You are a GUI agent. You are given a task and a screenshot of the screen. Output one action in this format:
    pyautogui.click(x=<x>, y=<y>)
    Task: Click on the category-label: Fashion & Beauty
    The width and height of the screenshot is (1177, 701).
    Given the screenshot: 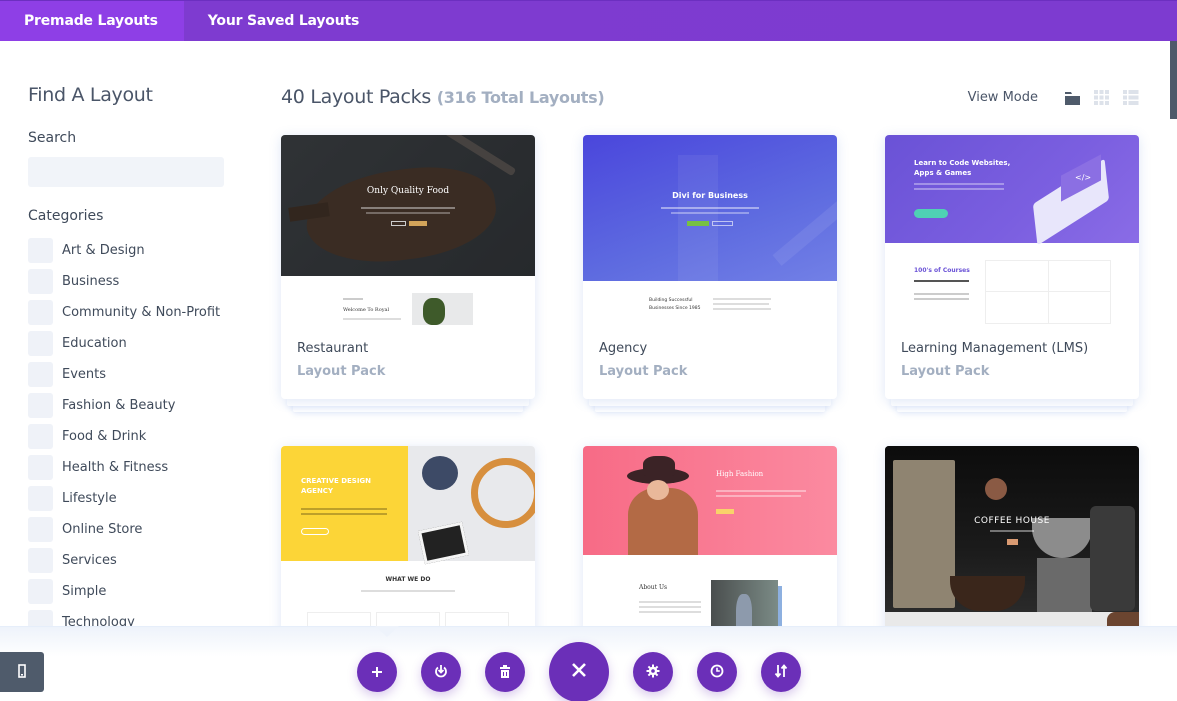 What is the action you would take?
    pyautogui.click(x=119, y=405)
    